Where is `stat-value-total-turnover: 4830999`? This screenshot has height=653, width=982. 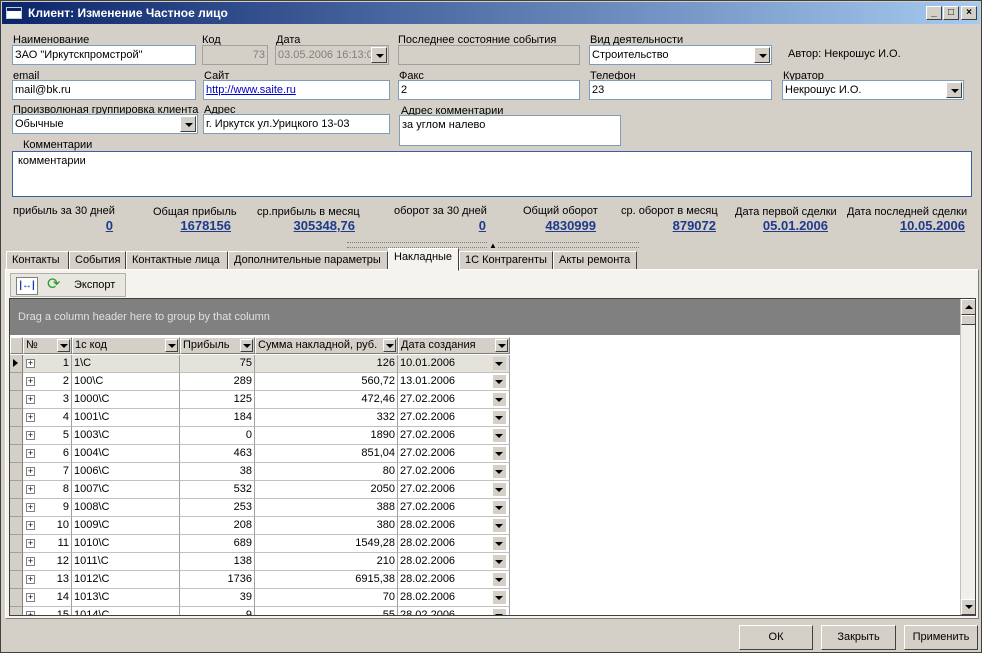
stat-value-total-turnover: 4830999 is located at coordinates (561, 225).